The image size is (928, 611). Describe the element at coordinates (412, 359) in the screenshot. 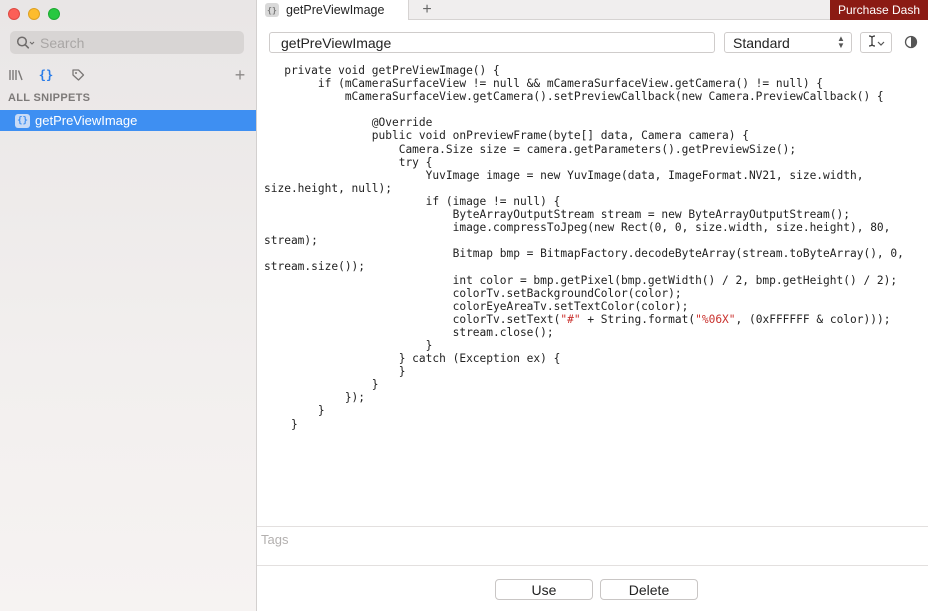

I see `code-line: } catch (Exception ex) {` at that location.